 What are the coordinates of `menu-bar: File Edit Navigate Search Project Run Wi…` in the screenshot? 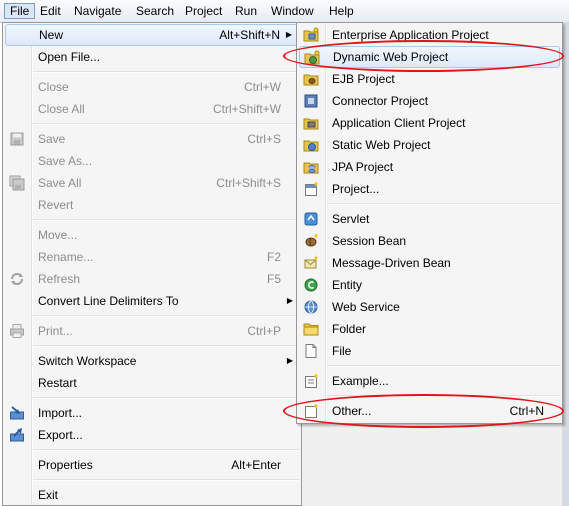 It's located at (284, 11).